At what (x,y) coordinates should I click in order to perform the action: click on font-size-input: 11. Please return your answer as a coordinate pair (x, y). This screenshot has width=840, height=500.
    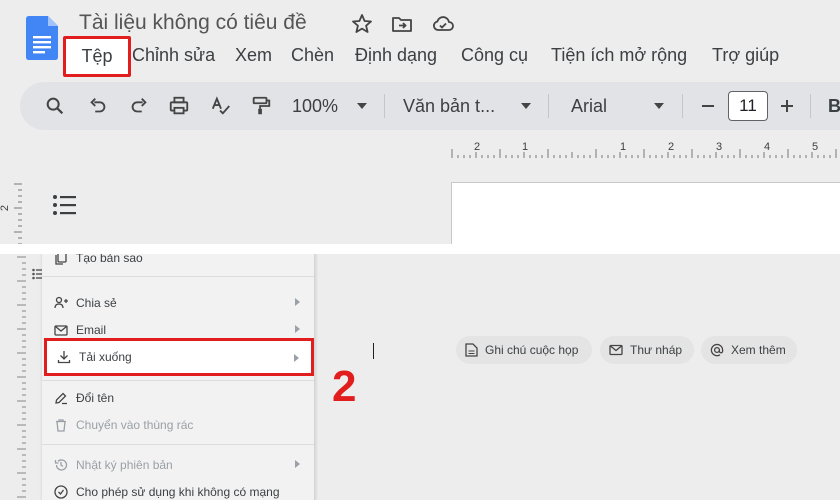
    Looking at the image, I should click on (748, 106).